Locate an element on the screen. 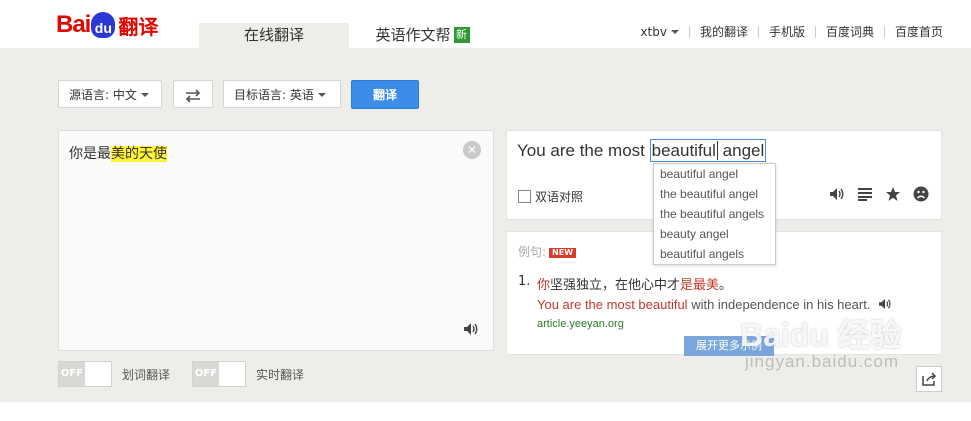  logo-fanyi: 翻译 is located at coordinates (138, 26).